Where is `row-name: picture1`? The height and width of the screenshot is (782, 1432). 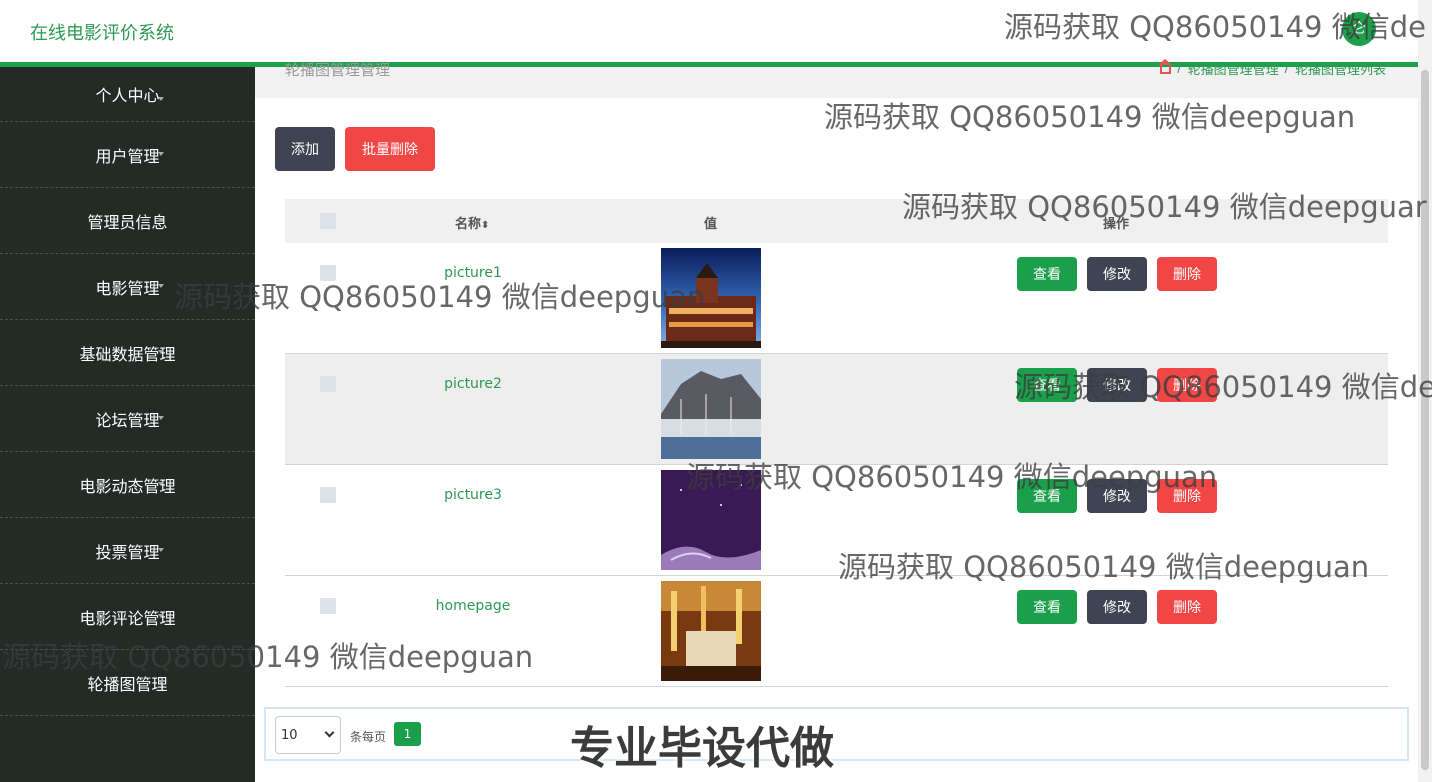 row-name: picture1 is located at coordinates (473, 273).